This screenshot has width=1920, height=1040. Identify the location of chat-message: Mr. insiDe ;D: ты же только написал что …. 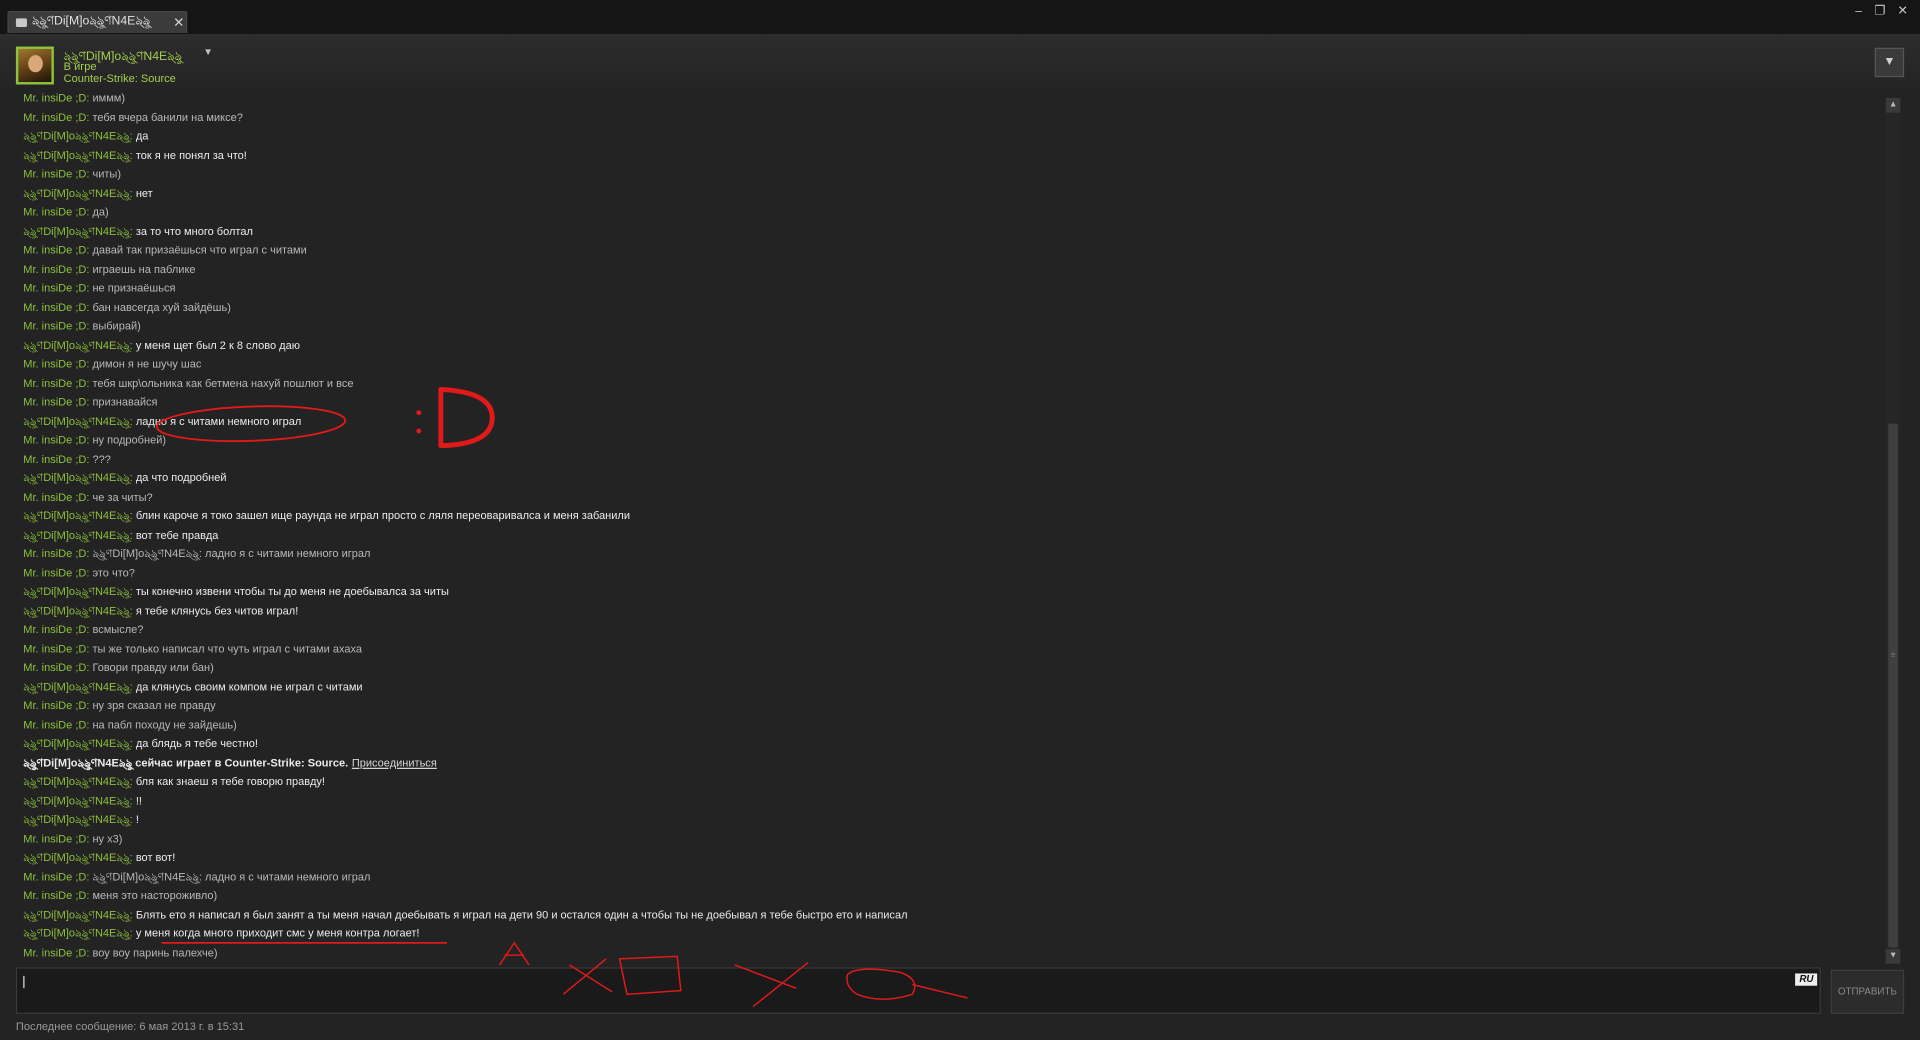
(192, 648).